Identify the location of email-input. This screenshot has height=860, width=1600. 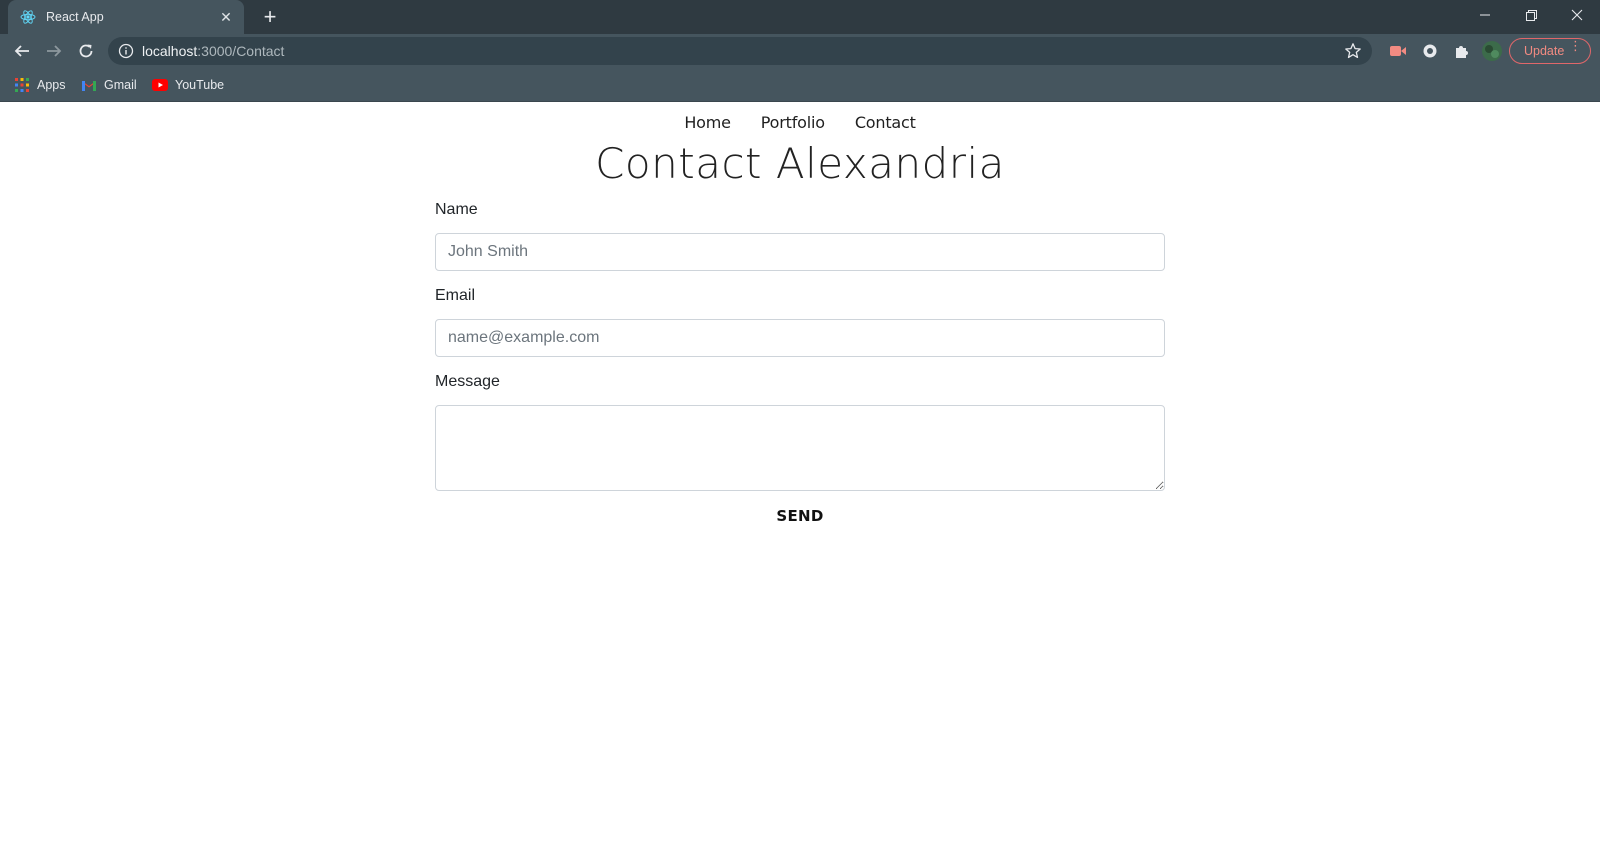
(800, 338).